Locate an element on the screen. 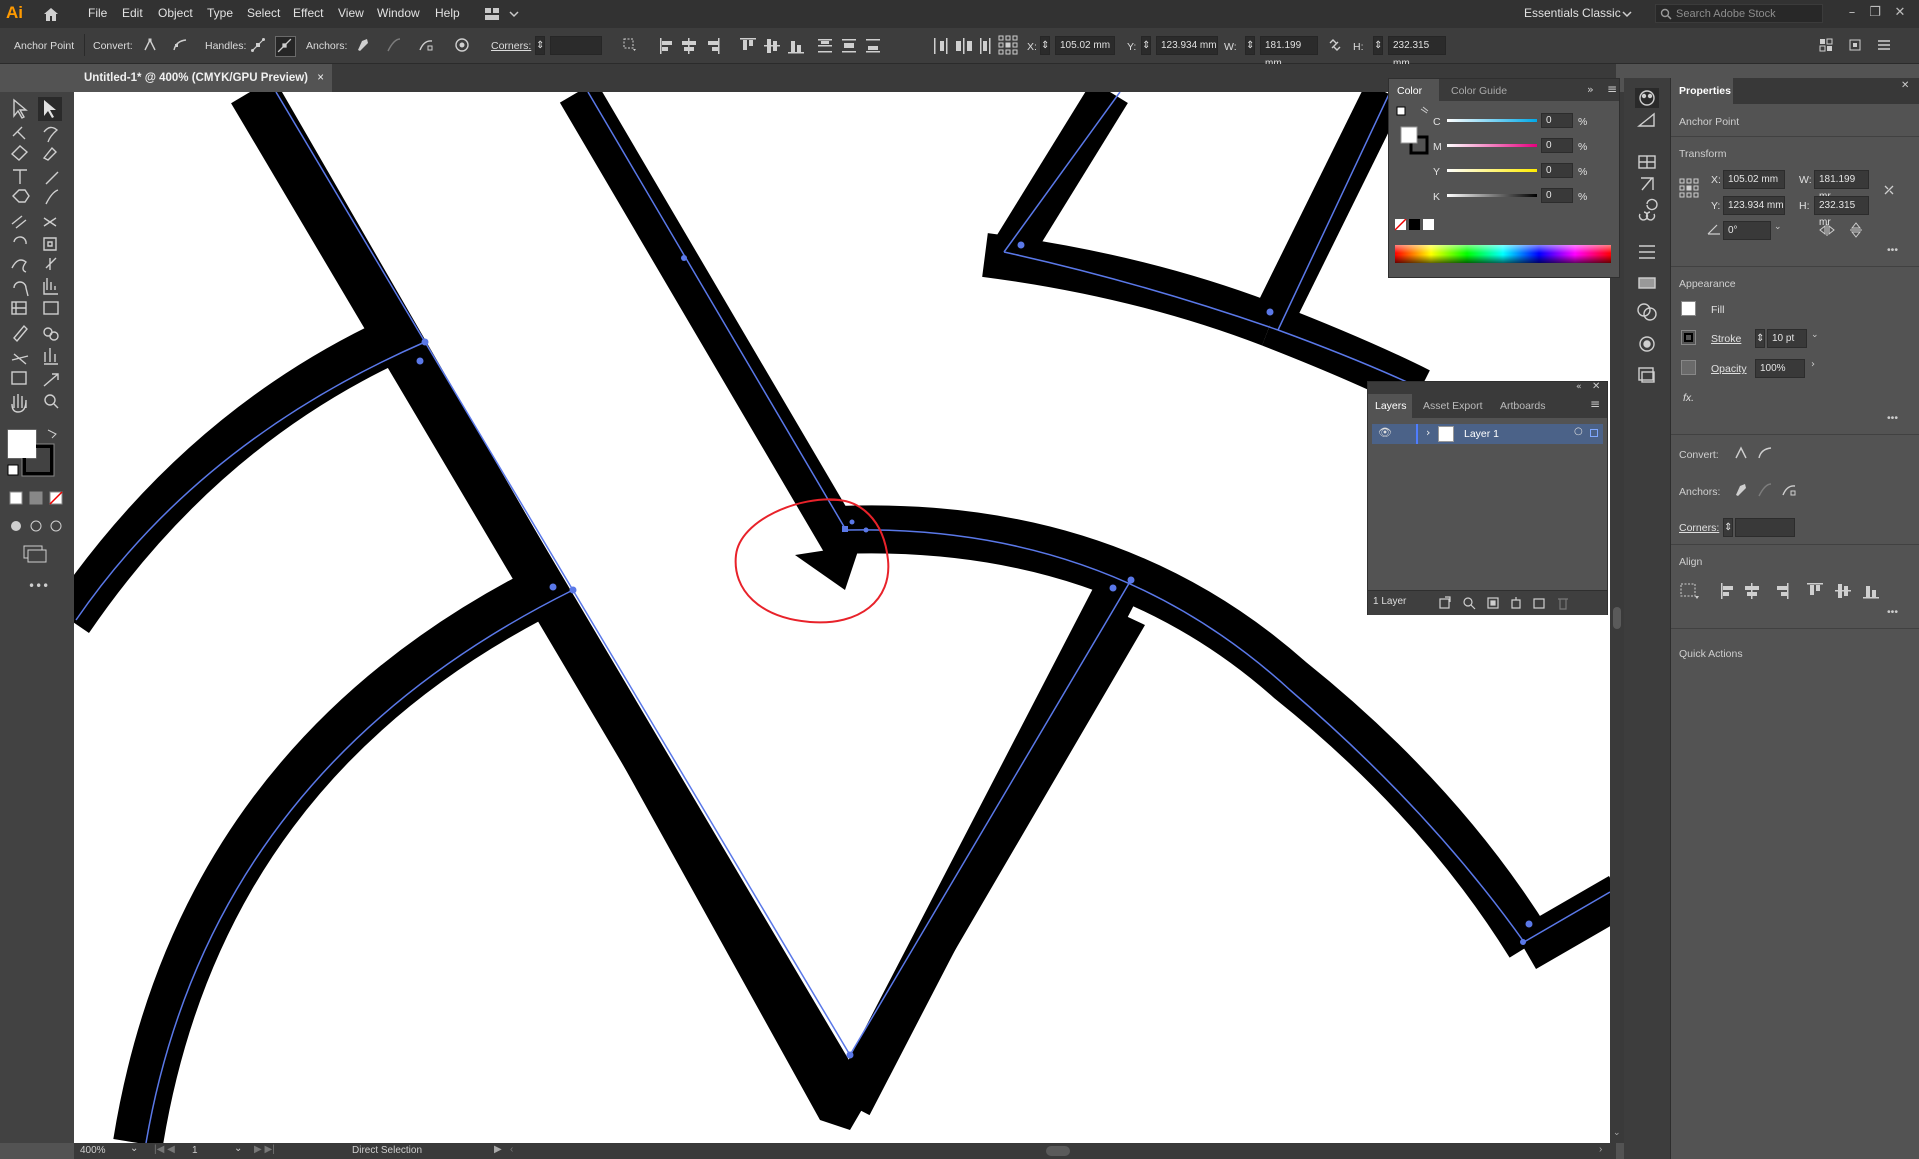 The height and width of the screenshot is (1159, 1919). opacity-label: Opacity is located at coordinates (1729, 369).